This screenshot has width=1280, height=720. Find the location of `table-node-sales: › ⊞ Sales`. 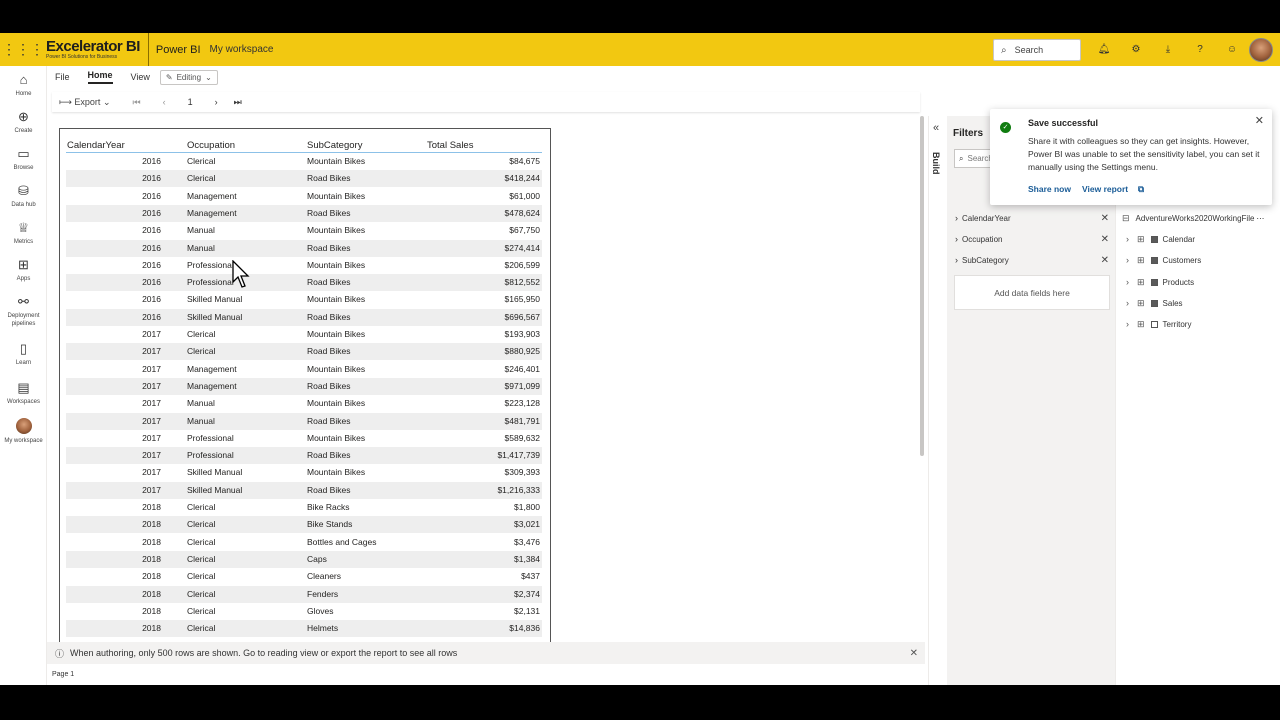

table-node-sales: › ⊞ Sales is located at coordinates (1154, 303).